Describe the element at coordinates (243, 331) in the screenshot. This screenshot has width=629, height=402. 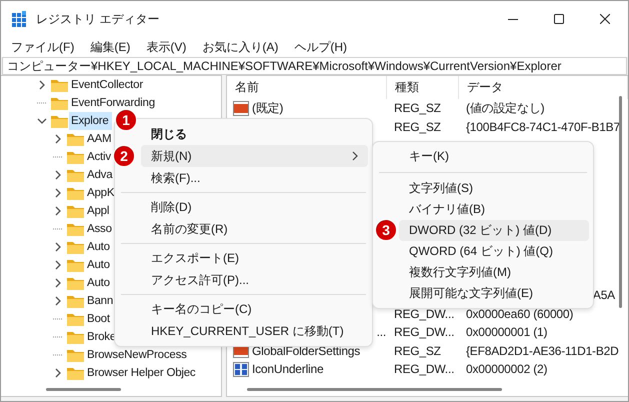
I see `menu-item: HKEY_CURRENT_USER に移動(T)` at that location.